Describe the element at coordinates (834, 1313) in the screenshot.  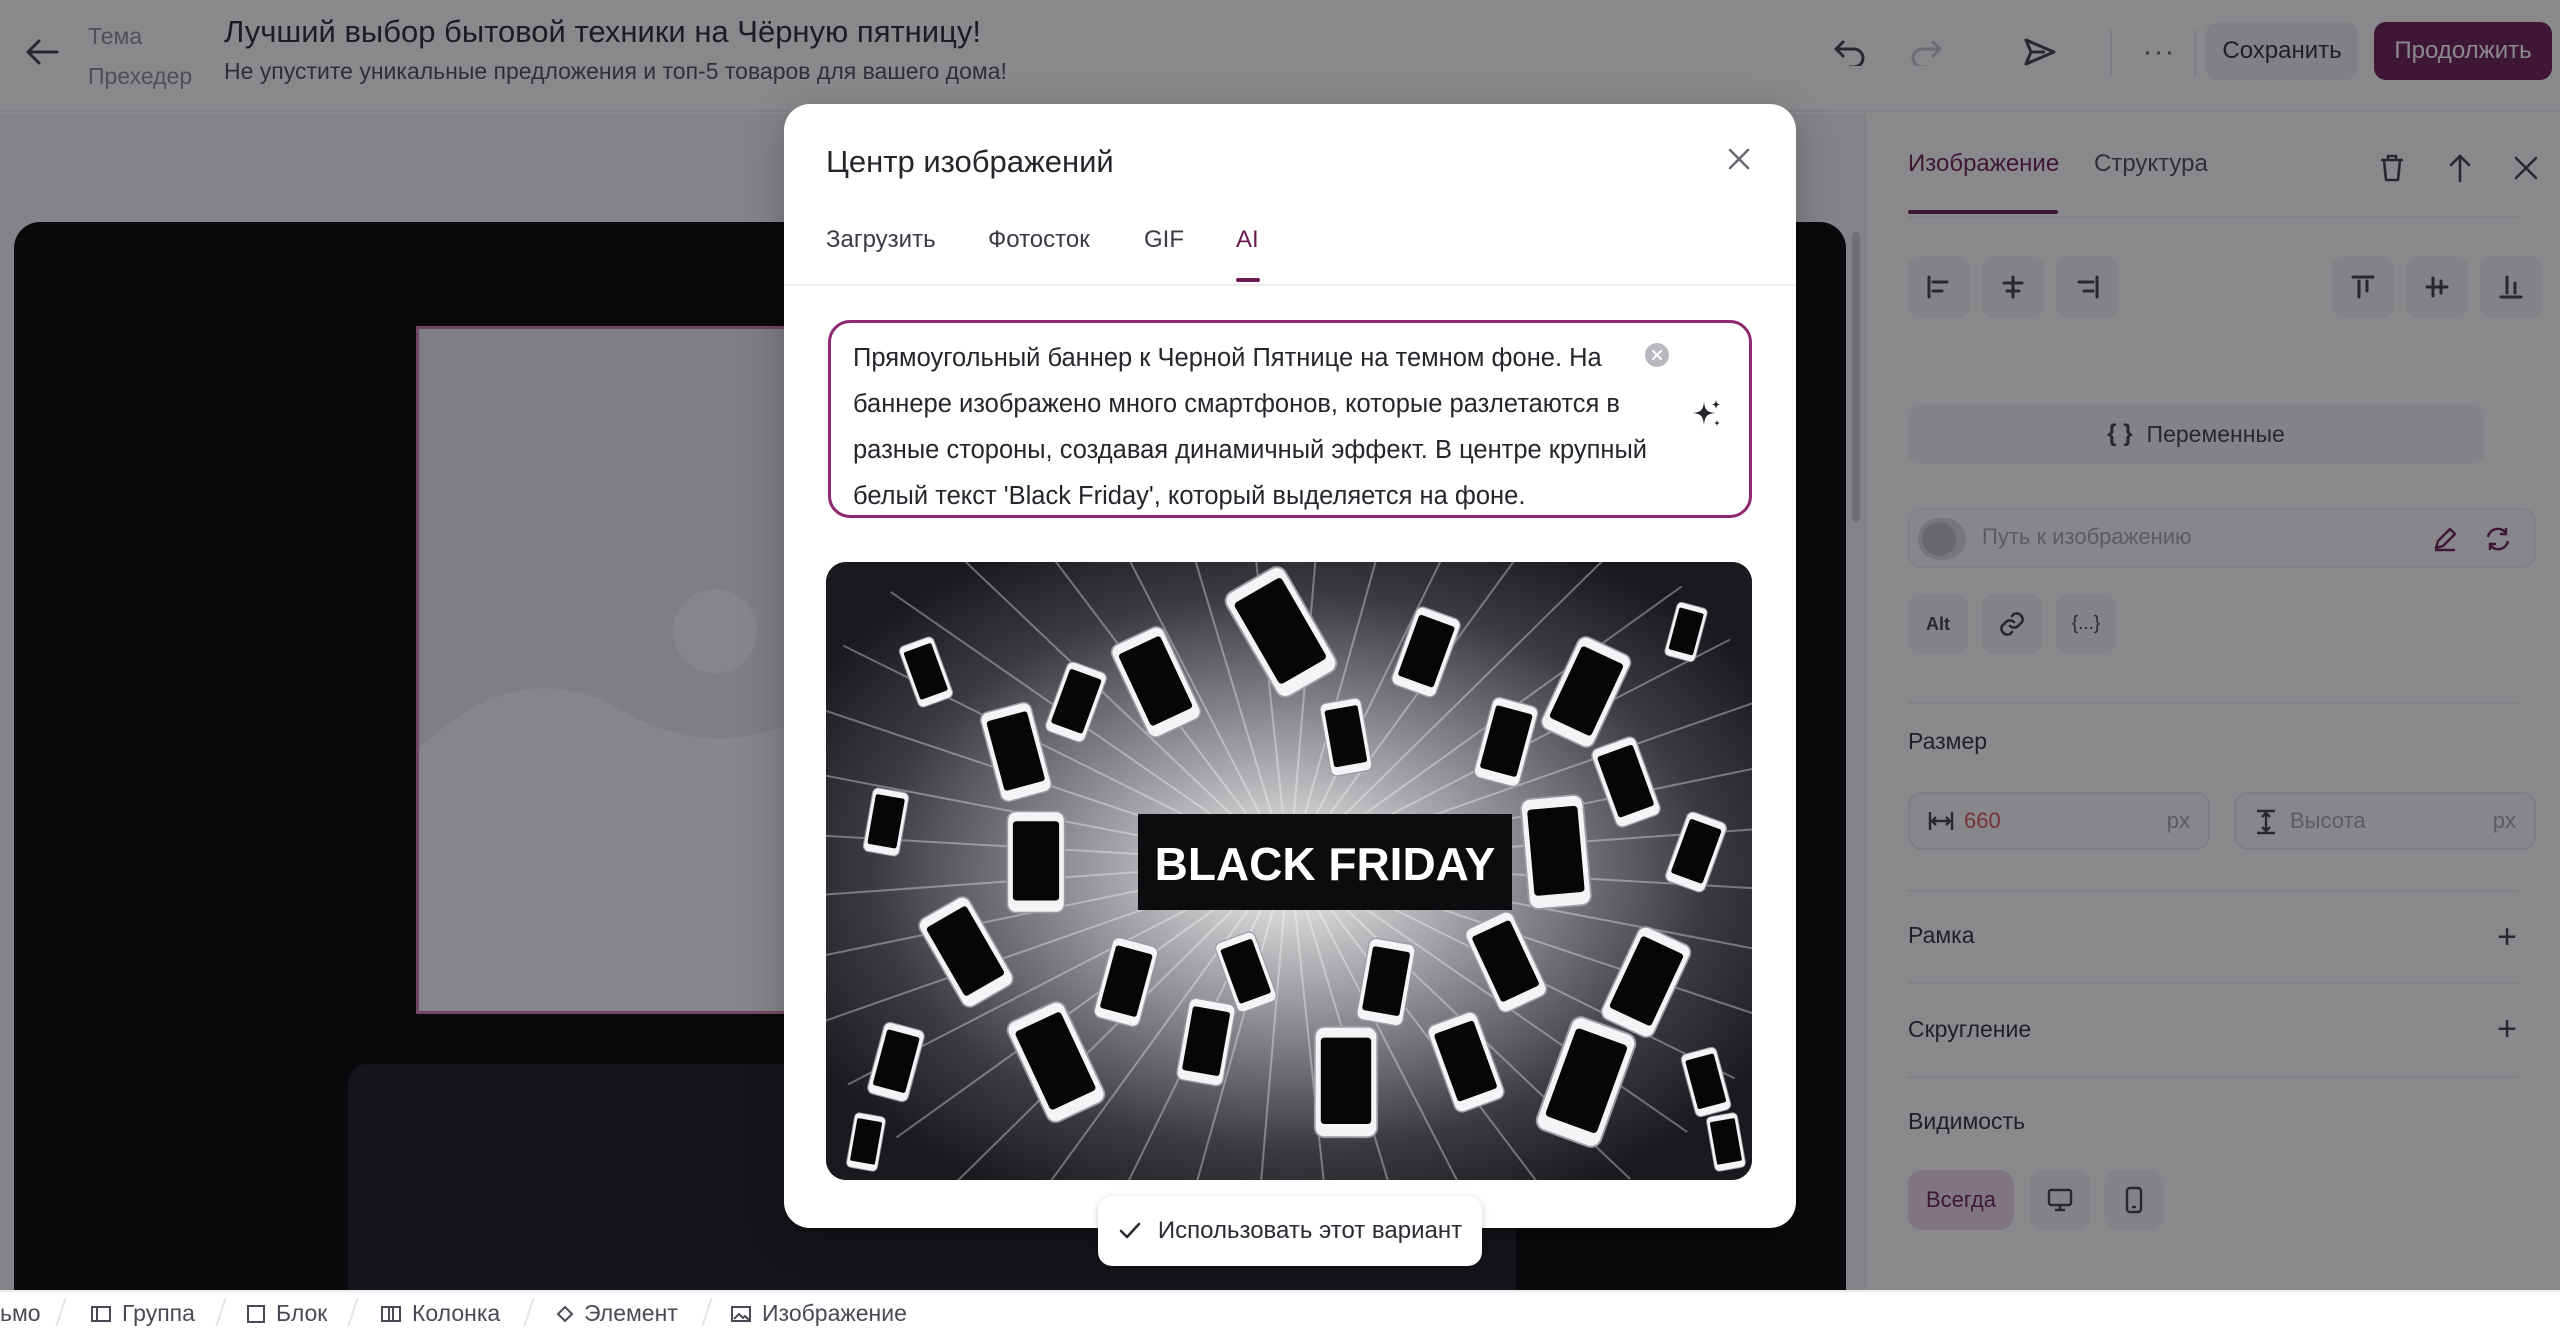
I see `breadcrumb-label: Изображение` at that location.